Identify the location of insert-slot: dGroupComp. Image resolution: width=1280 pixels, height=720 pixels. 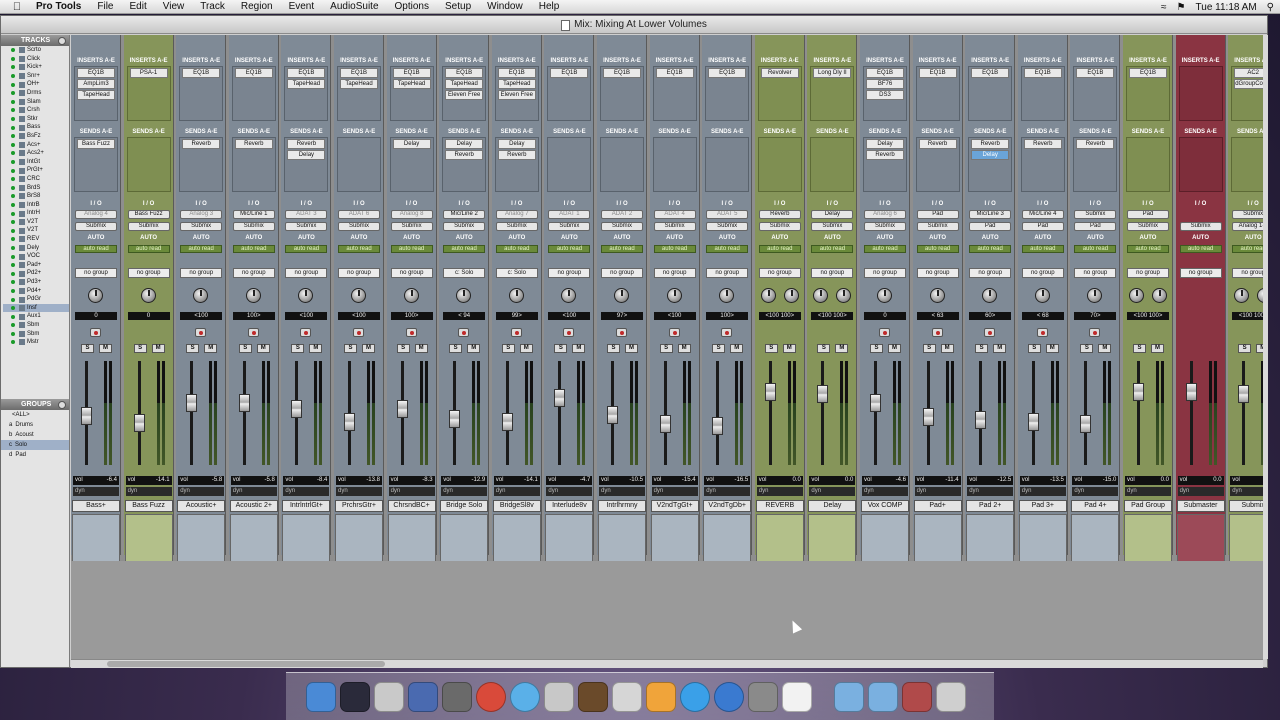
(1248, 84).